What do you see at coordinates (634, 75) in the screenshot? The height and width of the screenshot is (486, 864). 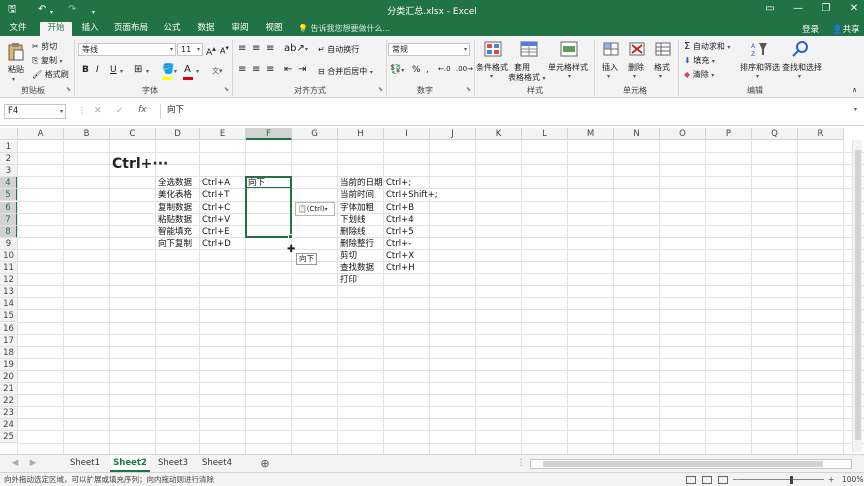 I see `delete-dropdown-icon: ▾` at bounding box center [634, 75].